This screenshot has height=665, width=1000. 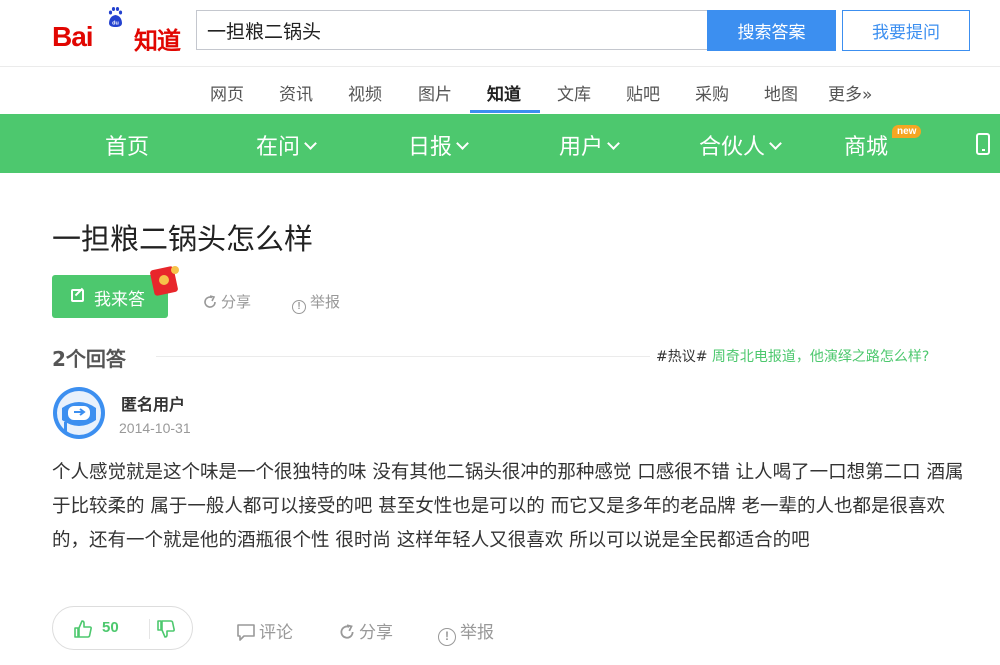 I want to click on thumbs-down-icon, so click(x=166, y=629).